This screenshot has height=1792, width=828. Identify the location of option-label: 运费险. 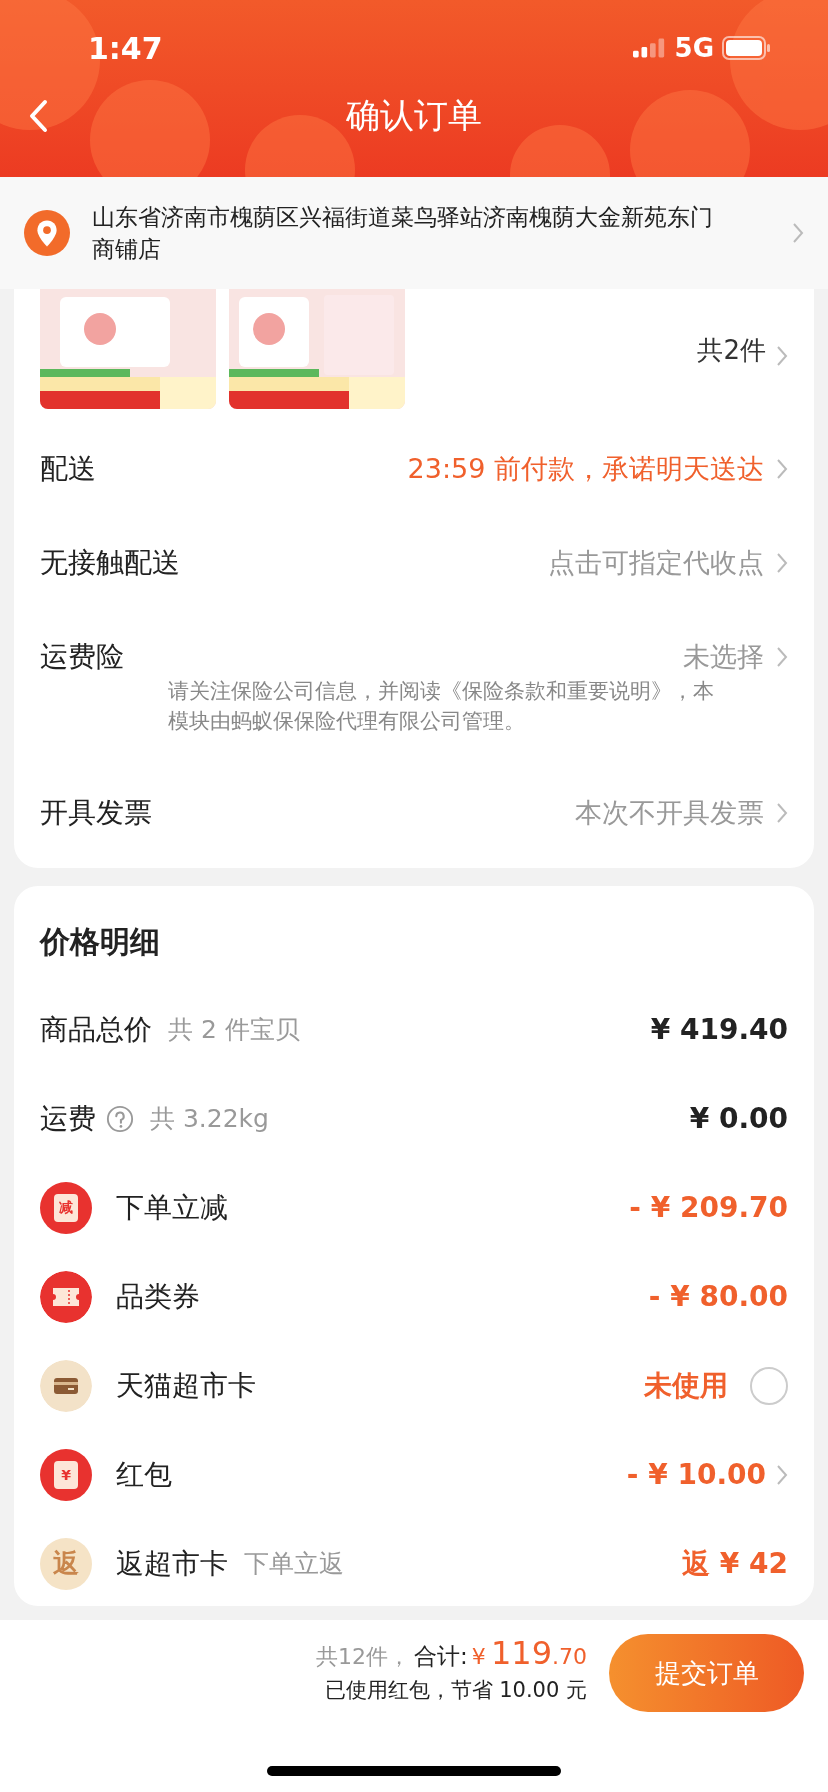
(82, 657).